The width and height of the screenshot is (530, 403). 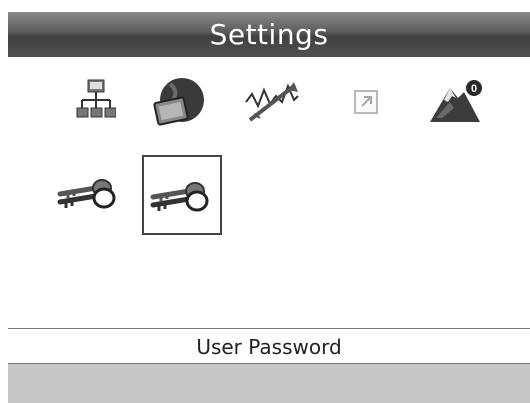 I want to click on shortcut-arrow-icon, so click(x=366, y=102).